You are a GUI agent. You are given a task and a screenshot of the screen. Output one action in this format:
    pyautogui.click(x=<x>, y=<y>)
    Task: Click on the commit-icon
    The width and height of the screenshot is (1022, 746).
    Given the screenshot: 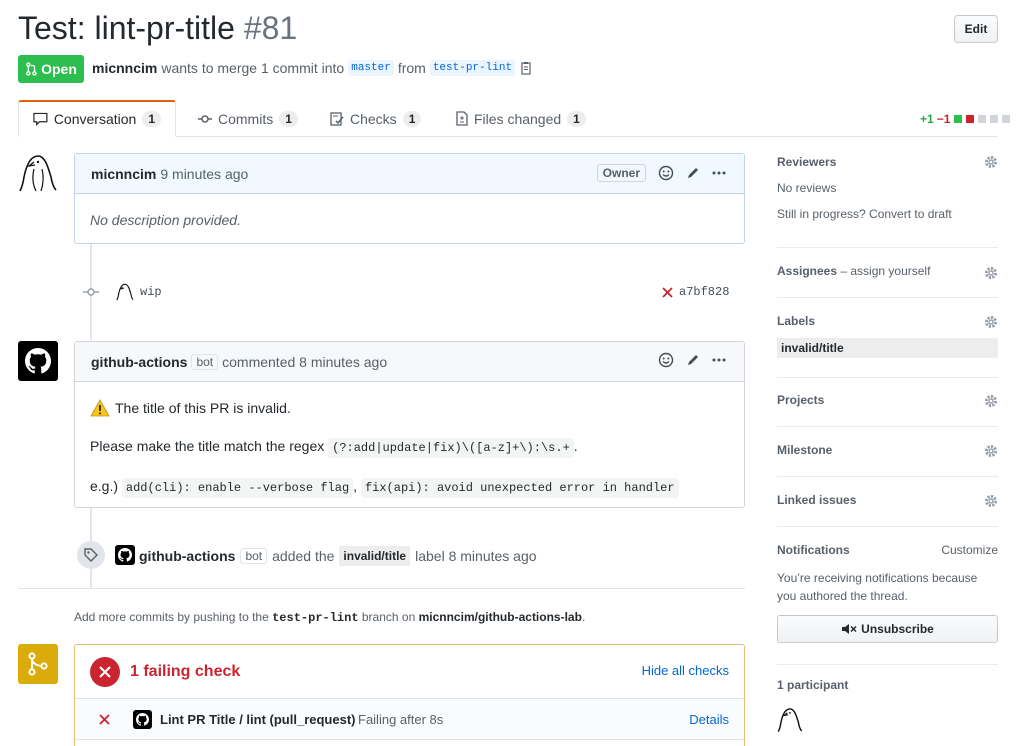 What is the action you would take?
    pyautogui.click(x=205, y=118)
    